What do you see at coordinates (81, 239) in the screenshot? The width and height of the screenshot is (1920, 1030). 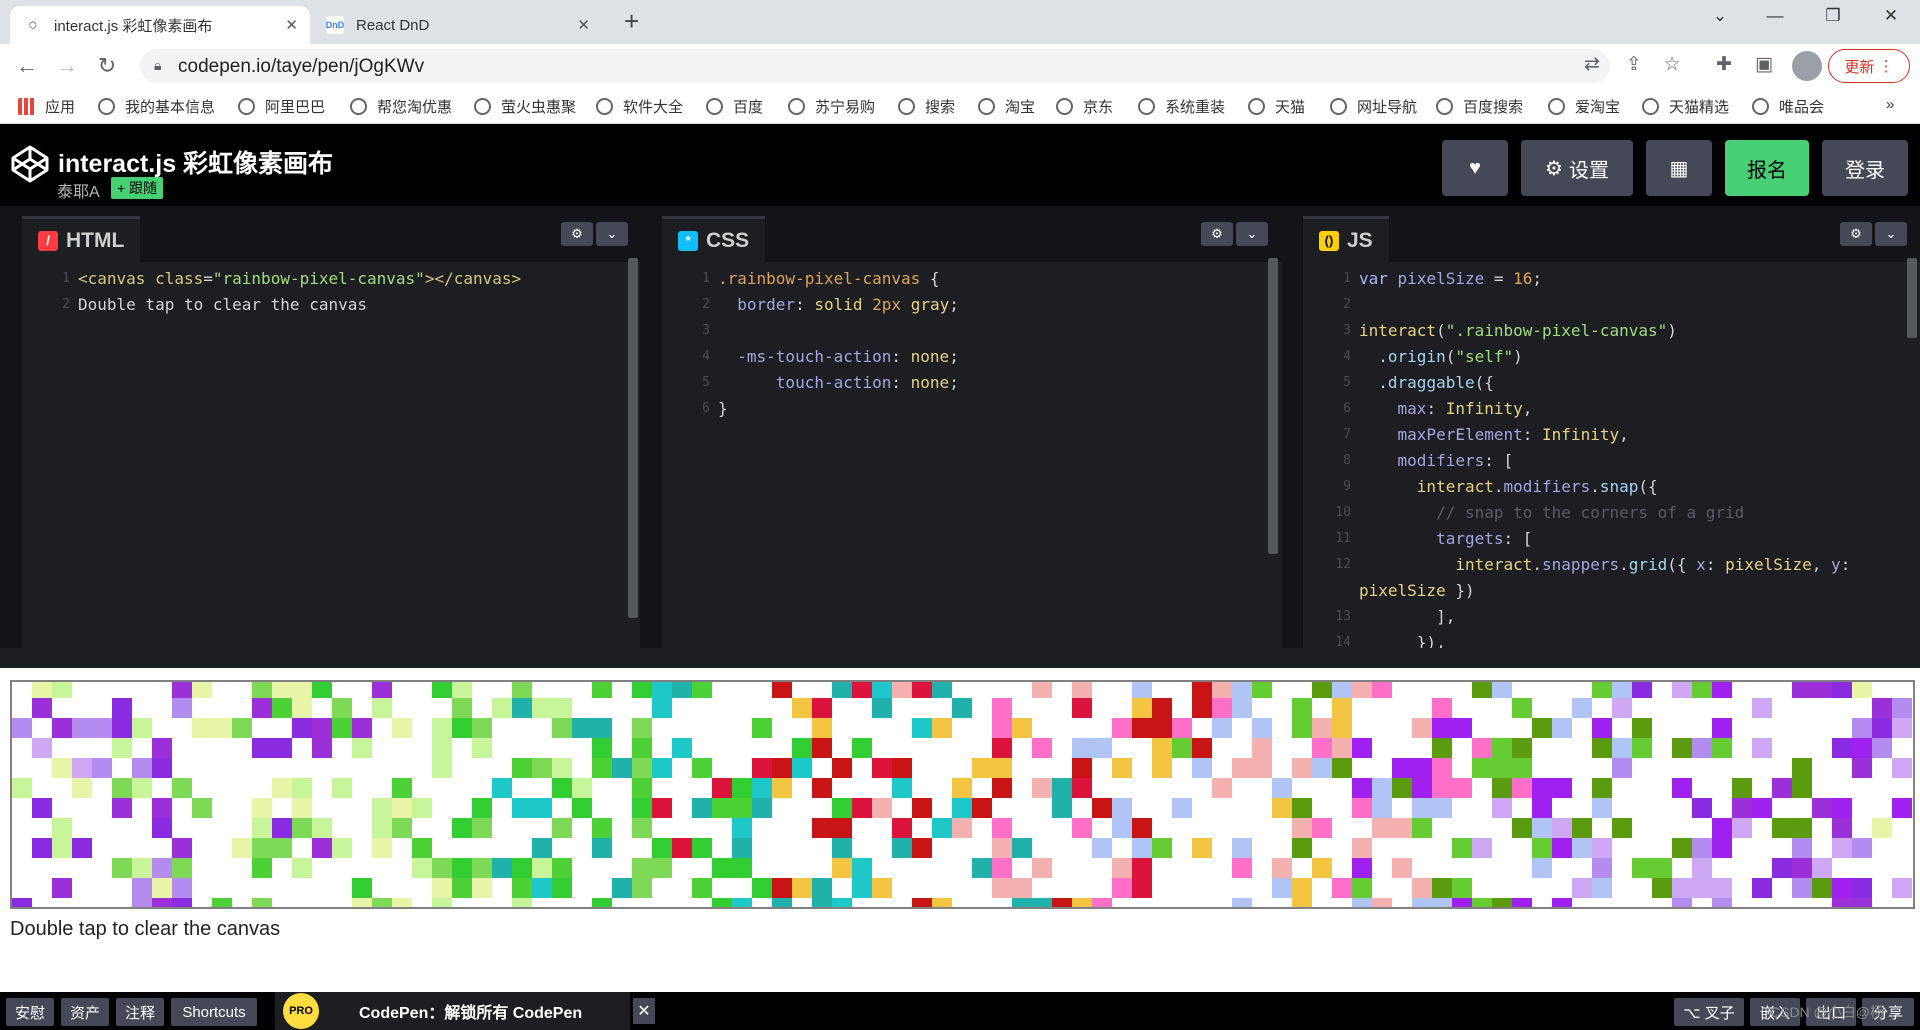 I see `tab-html: / HTML` at bounding box center [81, 239].